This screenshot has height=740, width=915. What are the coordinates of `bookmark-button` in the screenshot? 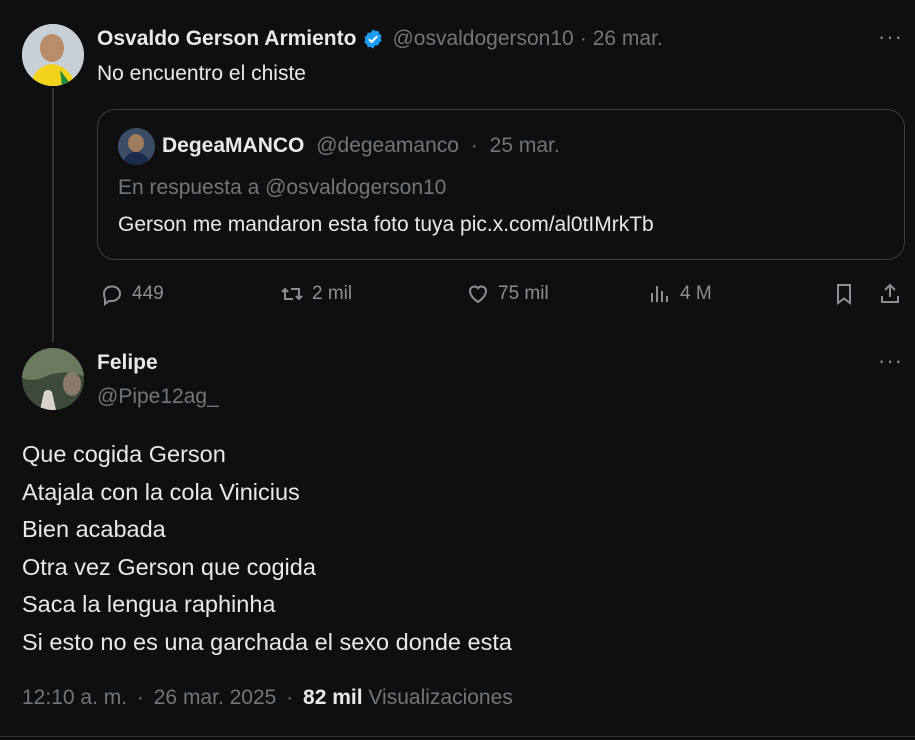 It's located at (848, 294).